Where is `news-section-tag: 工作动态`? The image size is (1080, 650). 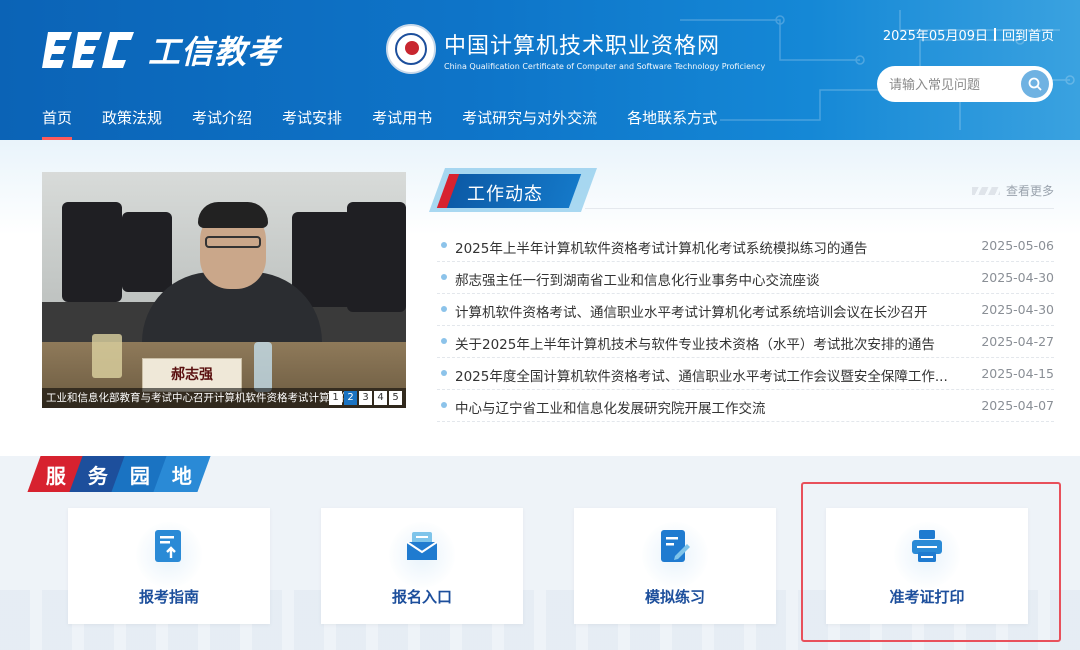
news-section-tag: 工作动态 is located at coordinates (513, 190).